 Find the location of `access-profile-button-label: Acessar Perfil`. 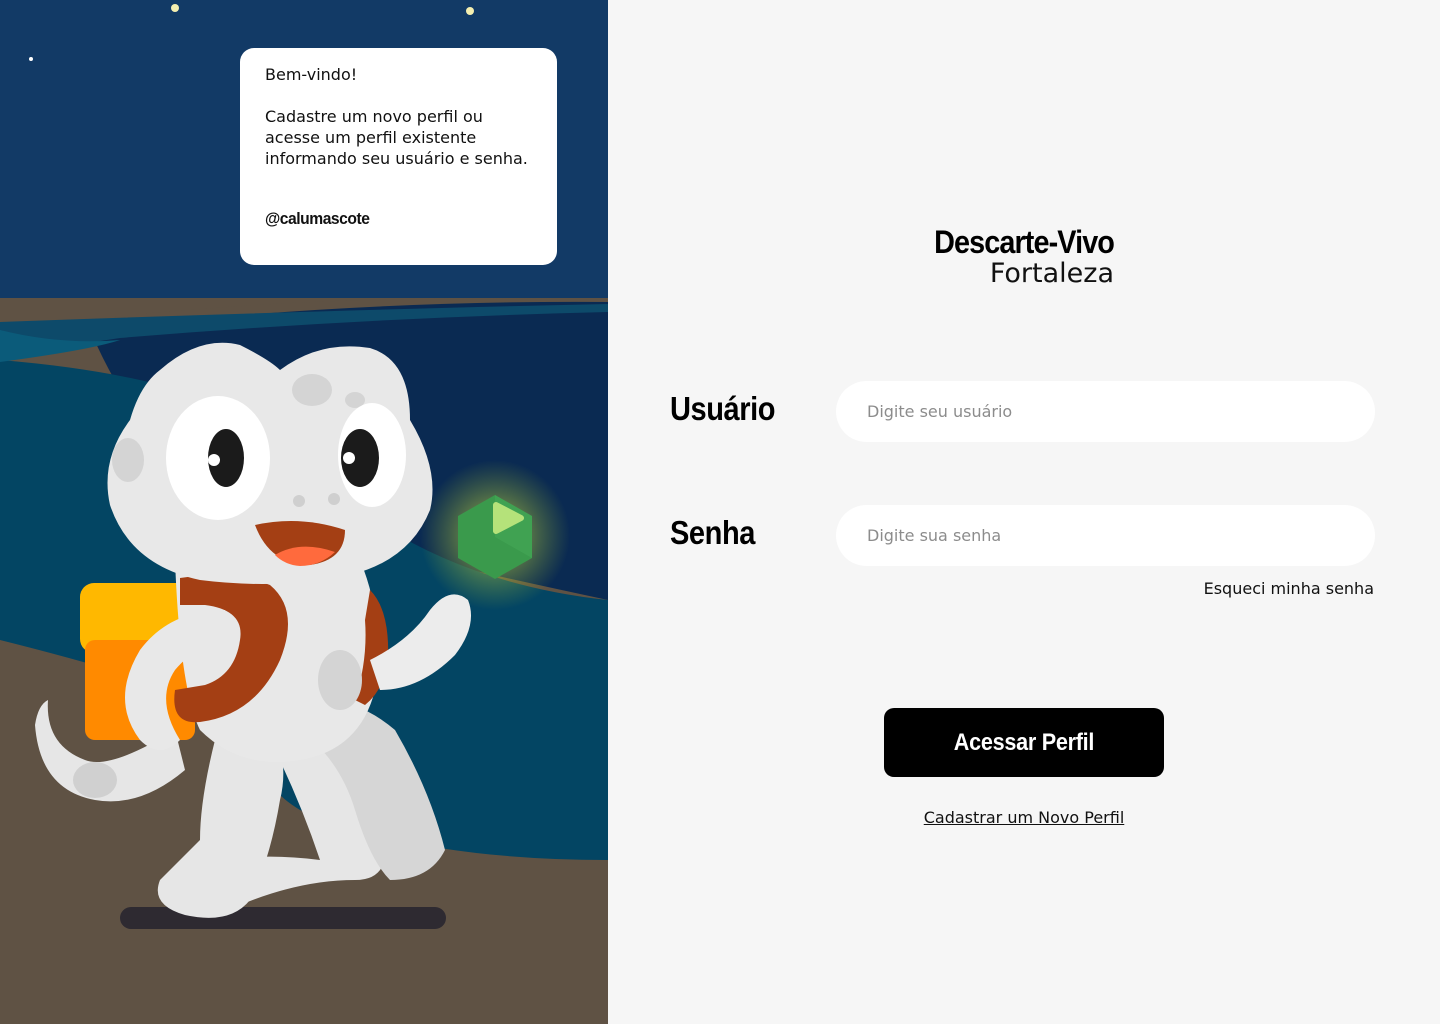

access-profile-button-label: Acessar Perfil is located at coordinates (1024, 742).